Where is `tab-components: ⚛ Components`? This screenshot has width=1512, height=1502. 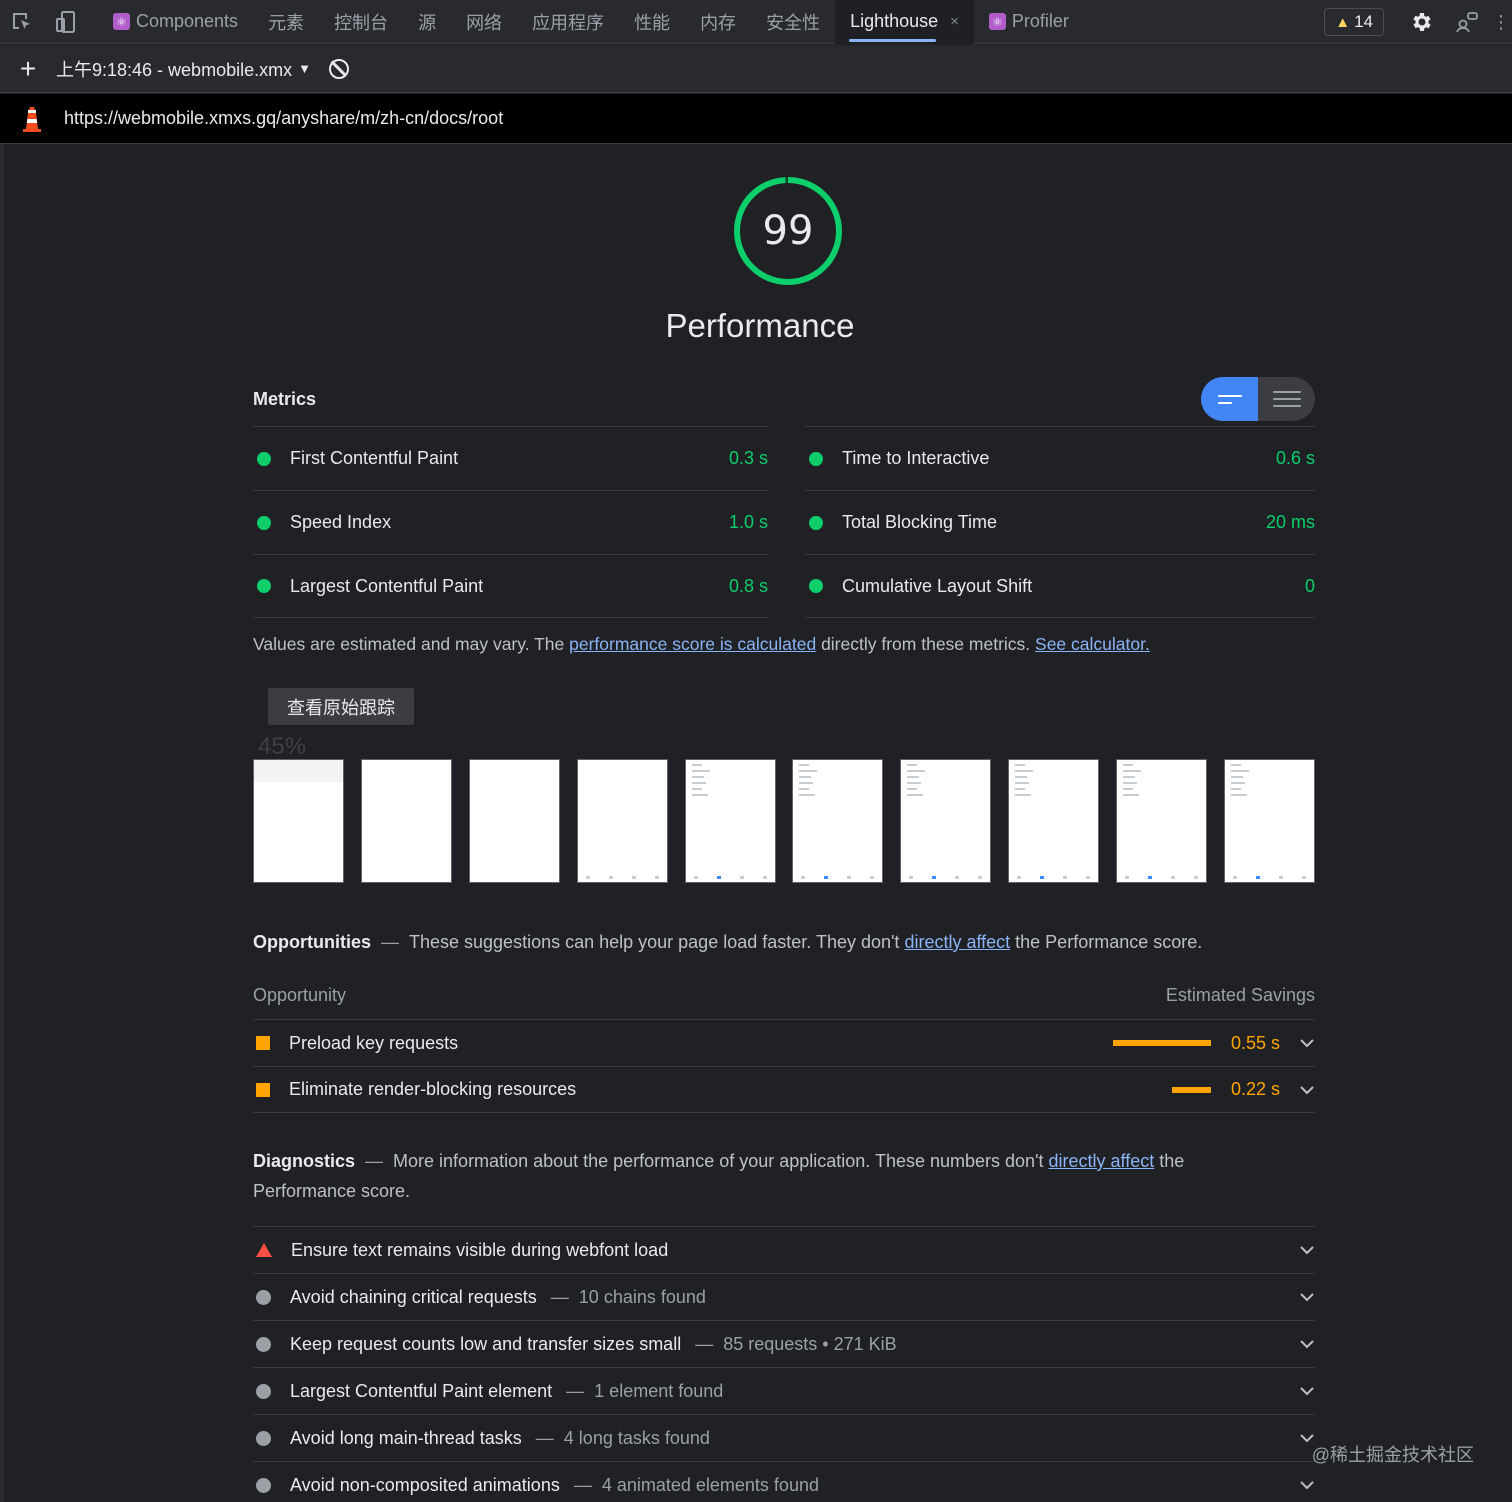 tab-components: ⚛ Components is located at coordinates (175, 22).